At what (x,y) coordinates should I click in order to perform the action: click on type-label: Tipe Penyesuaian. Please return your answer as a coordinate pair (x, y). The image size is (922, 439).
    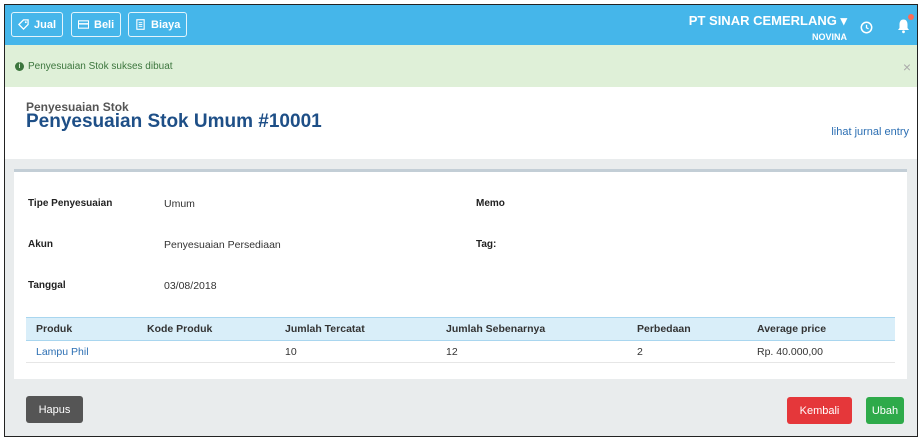
    Looking at the image, I should click on (70, 203).